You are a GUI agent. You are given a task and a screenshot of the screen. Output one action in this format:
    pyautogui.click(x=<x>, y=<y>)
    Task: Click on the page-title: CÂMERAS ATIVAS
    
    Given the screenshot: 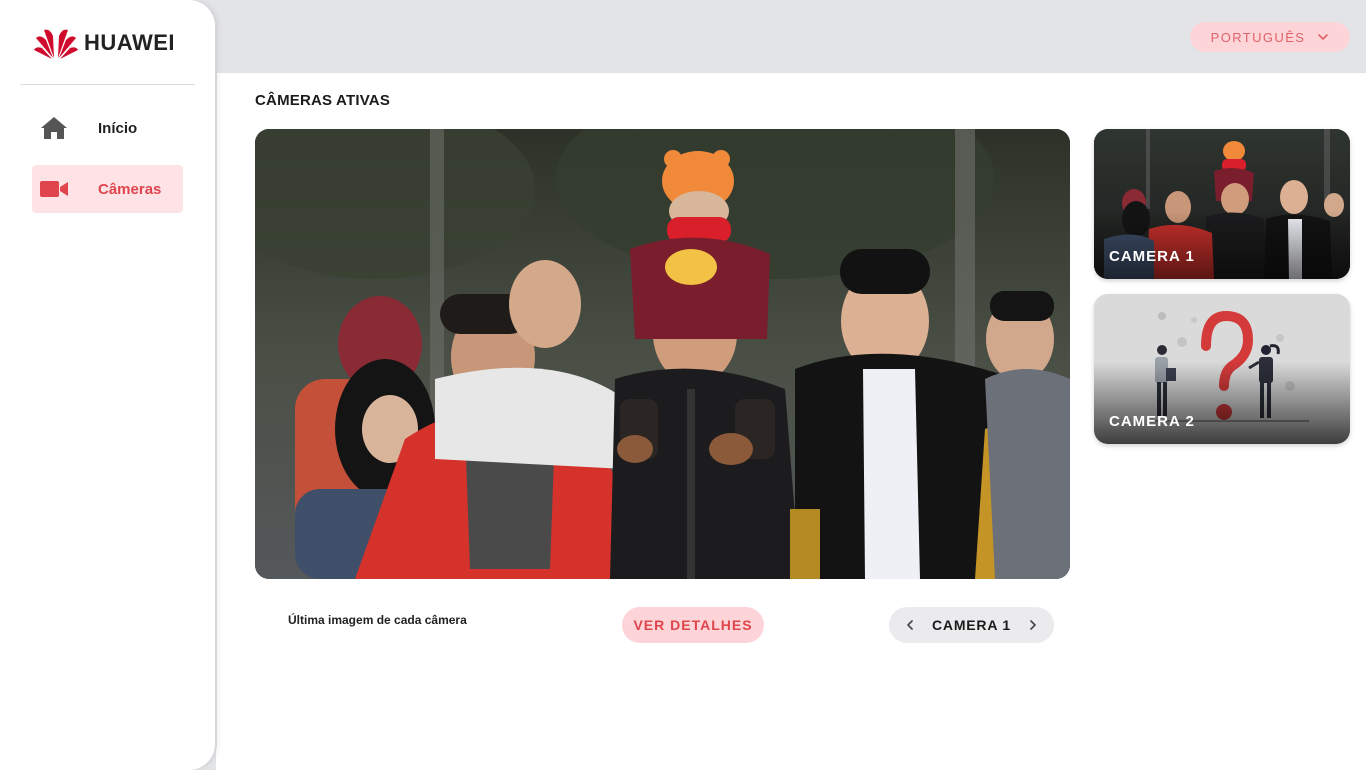 What is the action you would take?
    pyautogui.click(x=323, y=100)
    